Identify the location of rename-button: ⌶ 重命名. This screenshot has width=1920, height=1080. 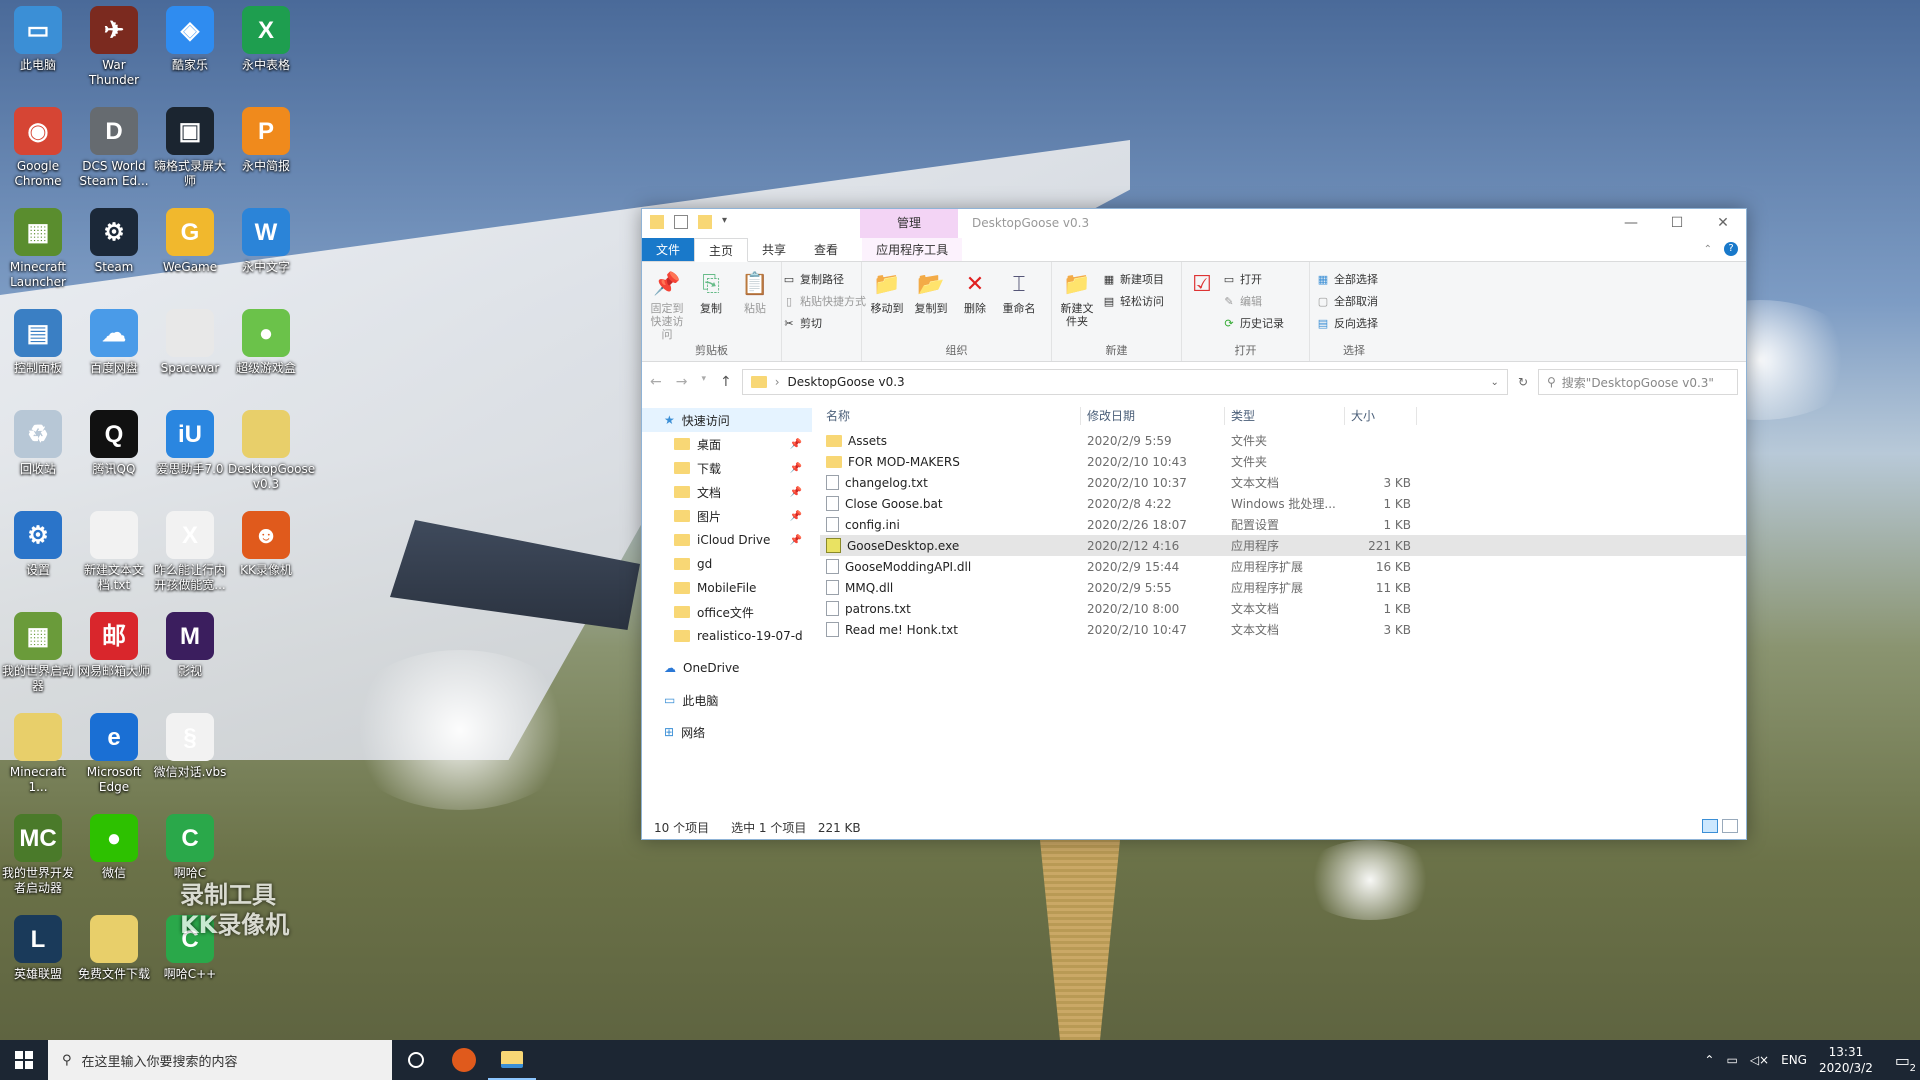
(1019, 305).